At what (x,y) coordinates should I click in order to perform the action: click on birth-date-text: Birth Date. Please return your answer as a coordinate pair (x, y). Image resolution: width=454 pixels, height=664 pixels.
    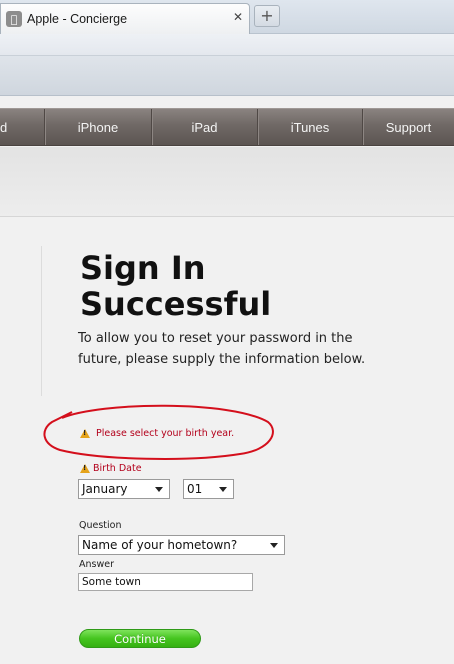
    Looking at the image, I should click on (117, 468).